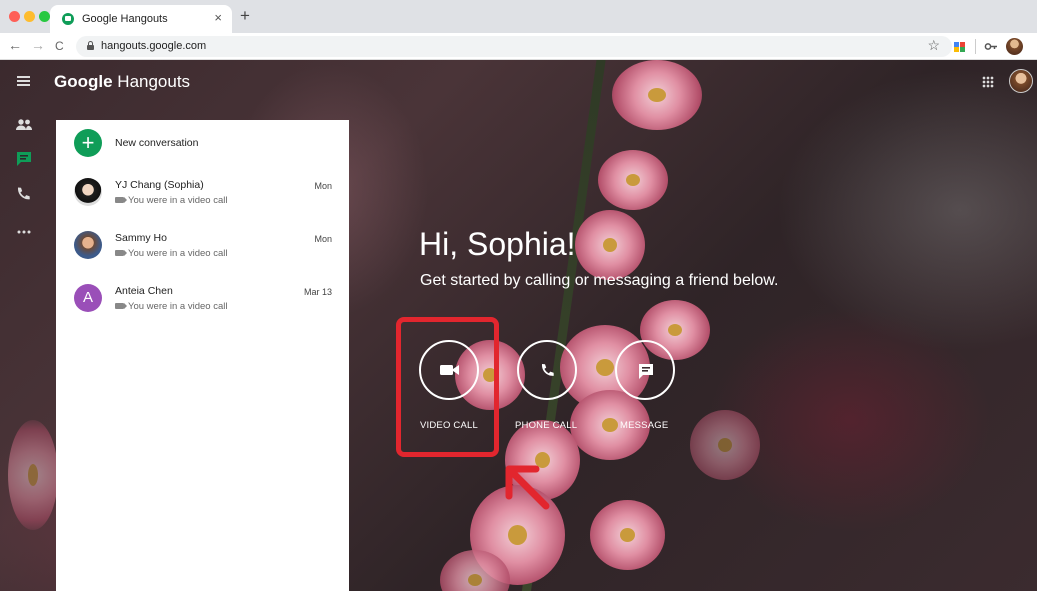 Image resolution: width=1037 pixels, height=591 pixels. What do you see at coordinates (991, 46) in the screenshot?
I see `key-icon` at bounding box center [991, 46].